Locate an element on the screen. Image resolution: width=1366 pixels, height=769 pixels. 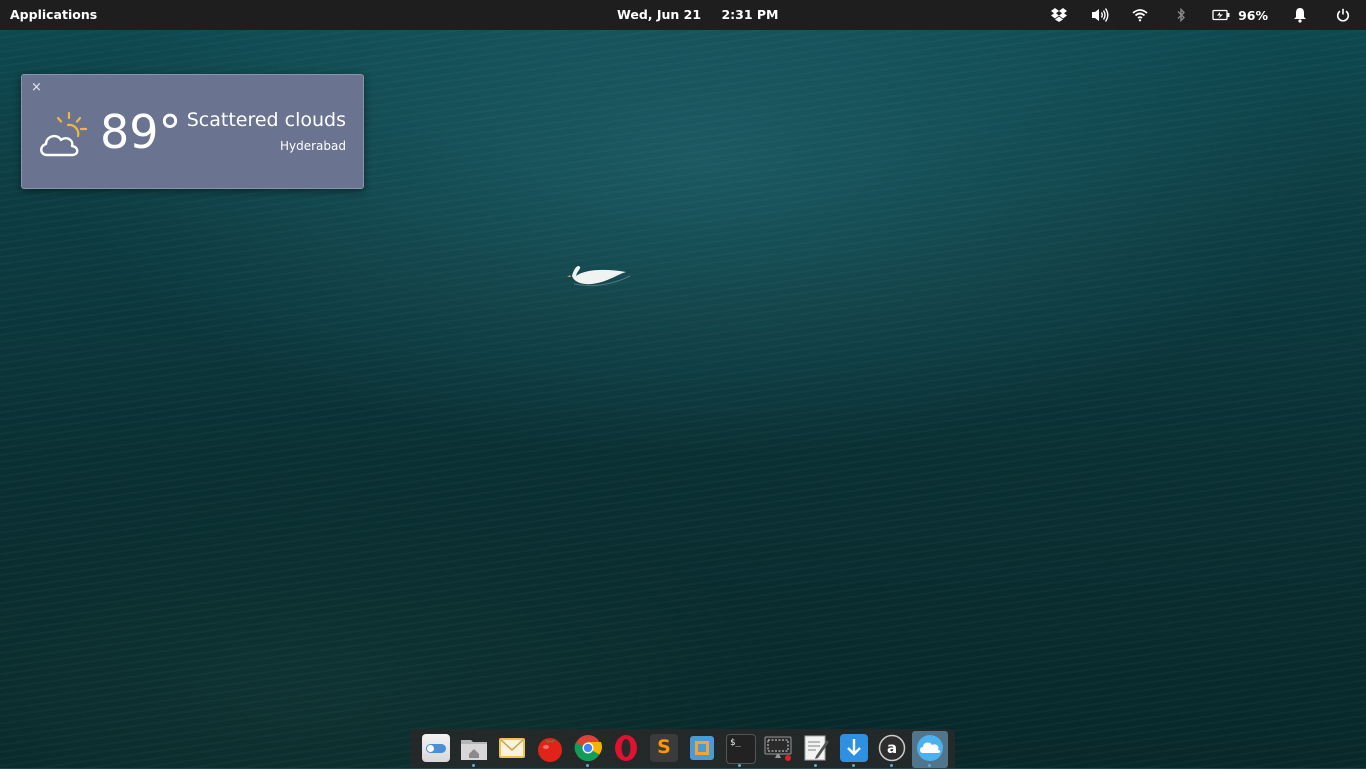
top-panel: Applications Wed, Jun 21 2:31 PM 96% is located at coordinates (683, 15).